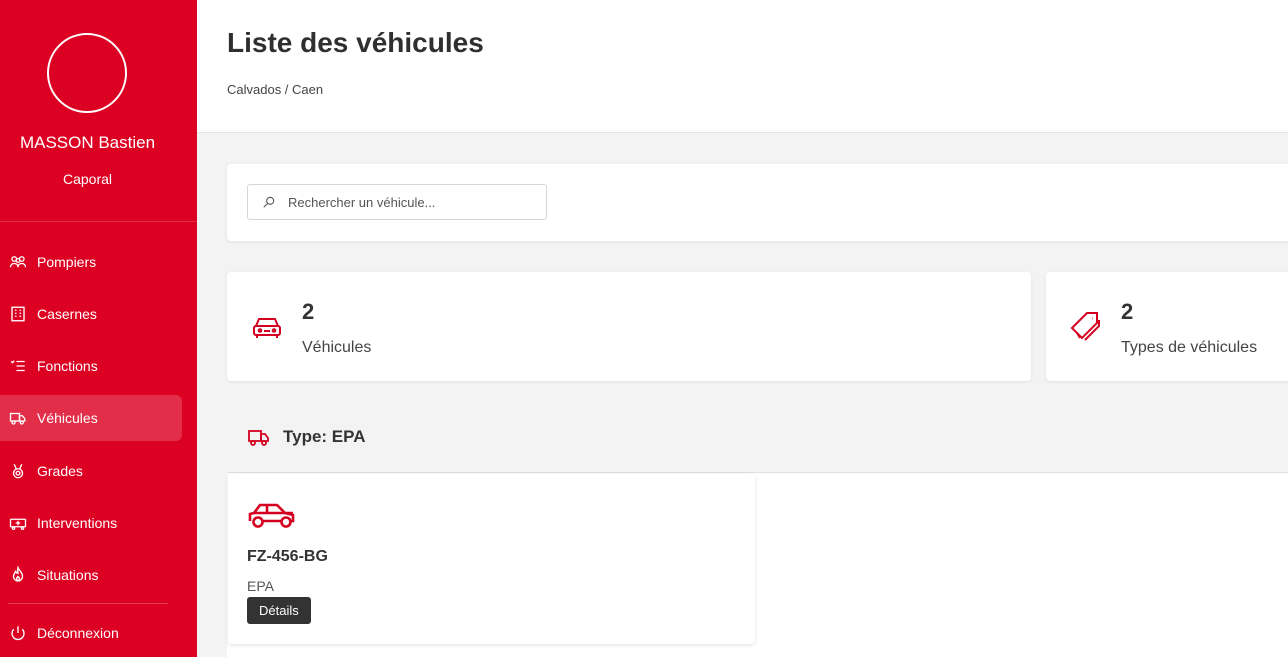  Describe the element at coordinates (60, 471) in the screenshot. I see `sidebar-item-label: Grades` at that location.